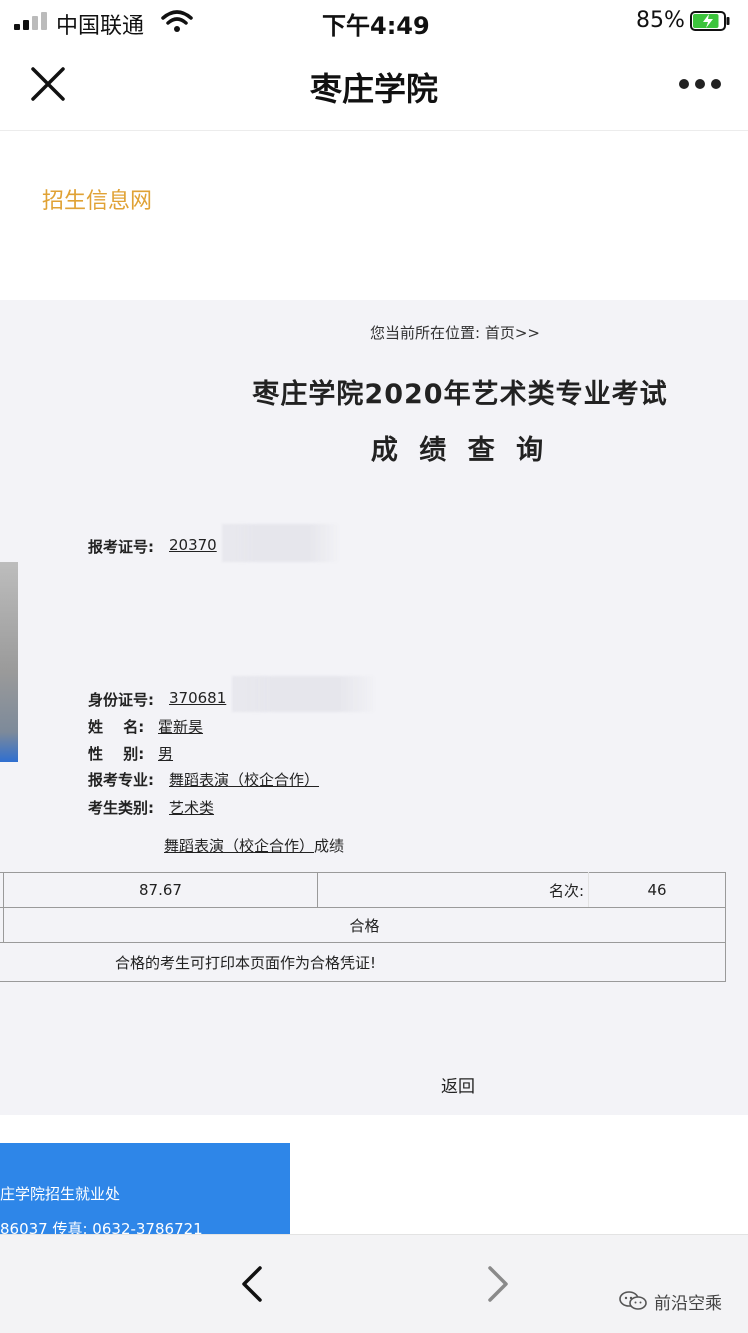 This screenshot has width=748, height=1333. Describe the element at coordinates (700, 84) in the screenshot. I see `more-icon` at that location.